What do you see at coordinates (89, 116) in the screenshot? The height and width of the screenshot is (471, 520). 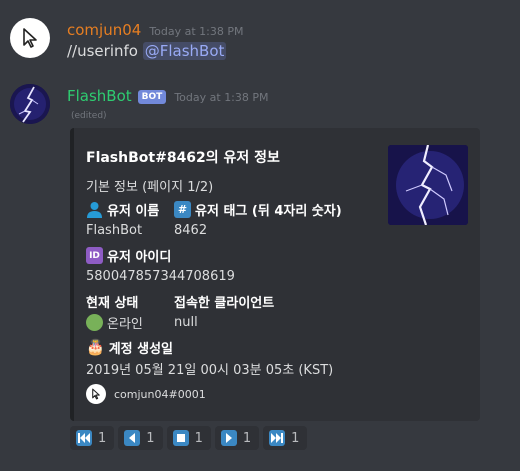 I see `edited-label: (edited)` at bounding box center [89, 116].